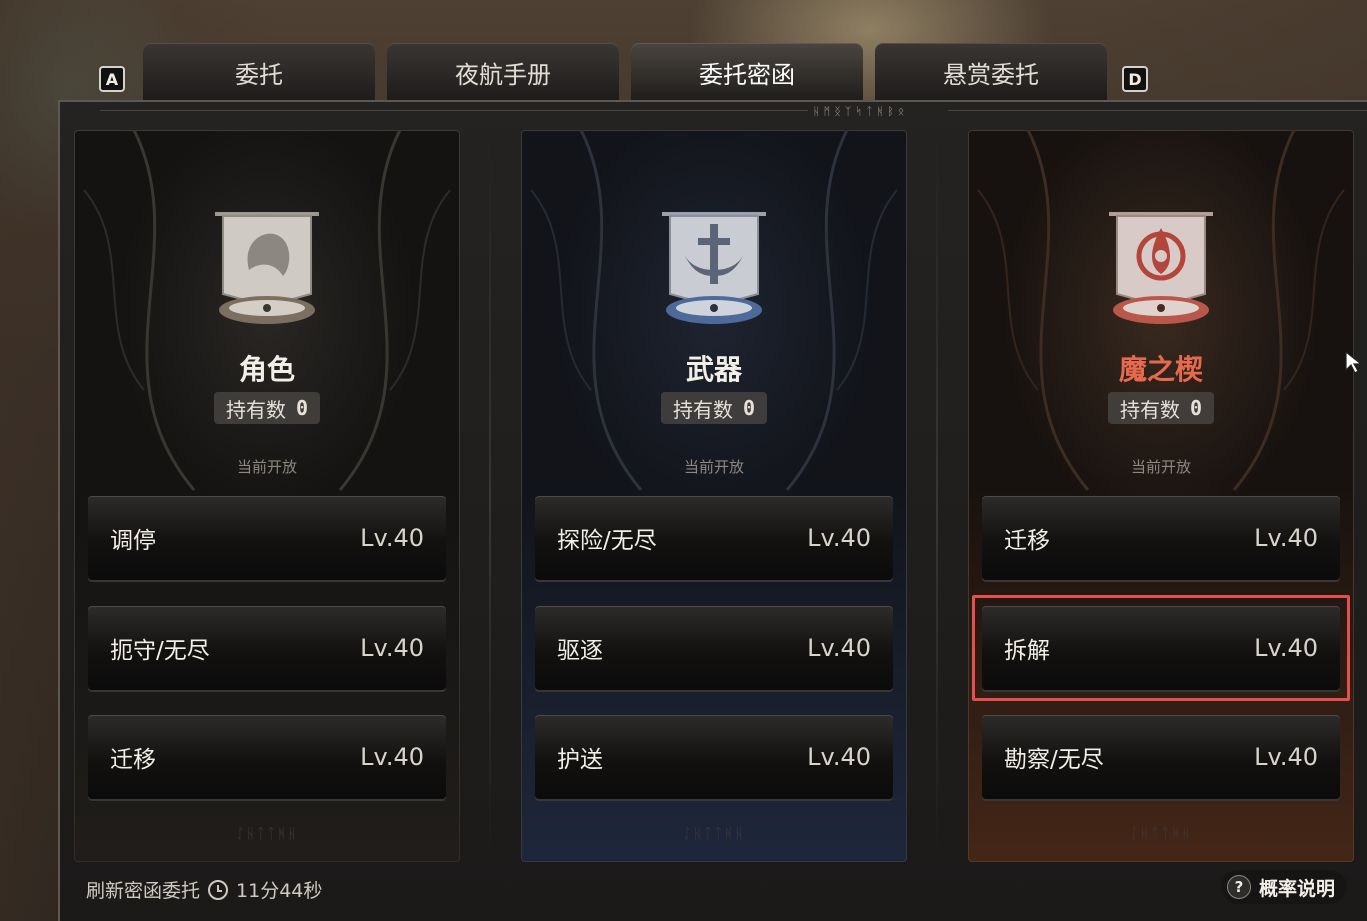 This screenshot has height=921, width=1367. Describe the element at coordinates (1160, 369) in the screenshot. I see `category-title: 魔之楔` at that location.